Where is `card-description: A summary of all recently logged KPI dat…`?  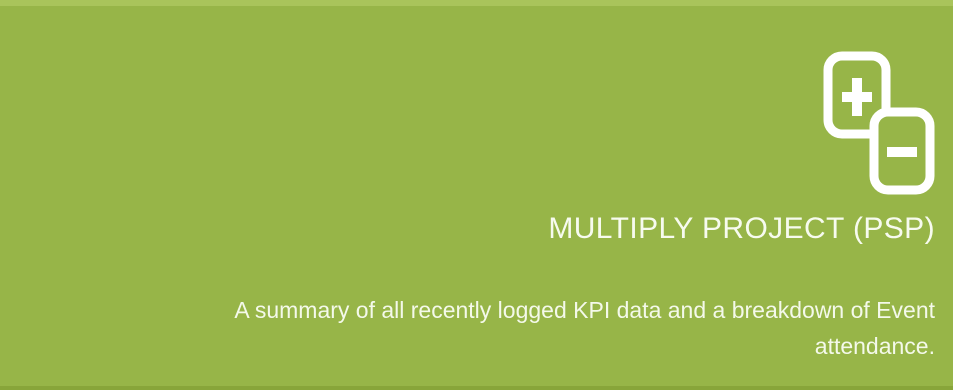
card-description: A summary of all recently logged KPI dat… is located at coordinates (584, 328).